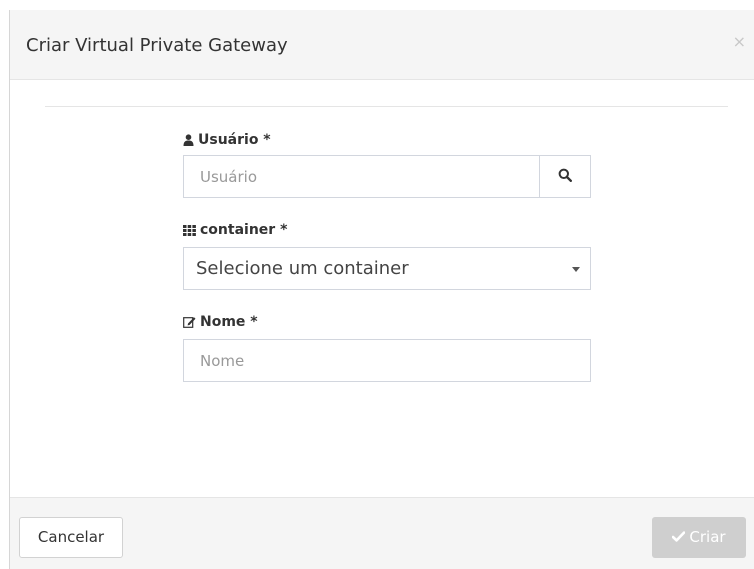 The height and width of the screenshot is (569, 754). Describe the element at coordinates (229, 322) in the screenshot. I see `name-label-text: Nome *` at that location.